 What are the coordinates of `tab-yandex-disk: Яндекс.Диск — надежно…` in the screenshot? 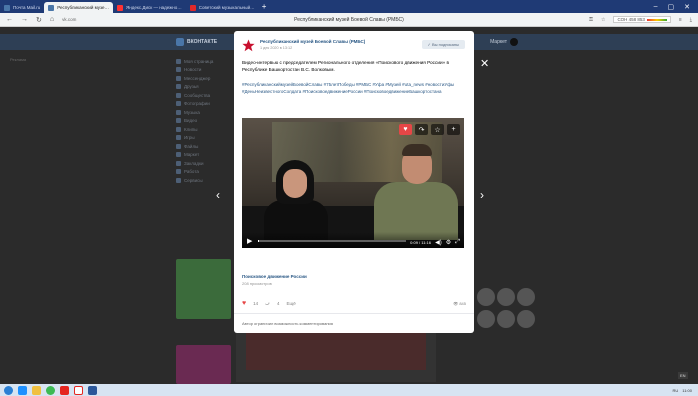 It's located at (149, 7).